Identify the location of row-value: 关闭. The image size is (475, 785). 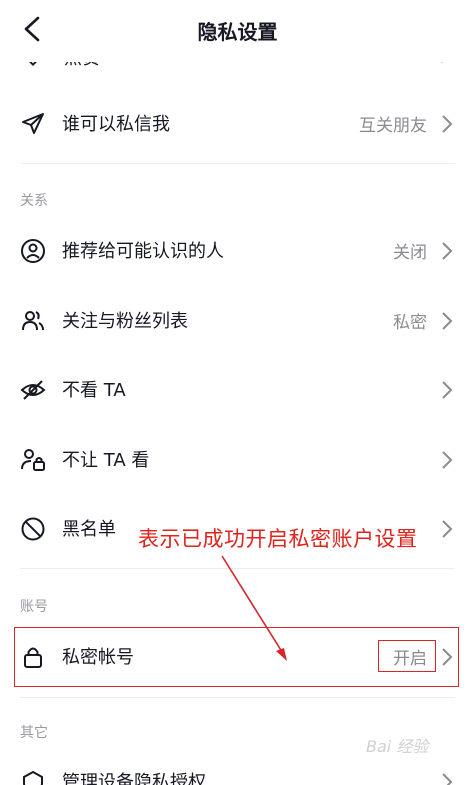
(410, 253).